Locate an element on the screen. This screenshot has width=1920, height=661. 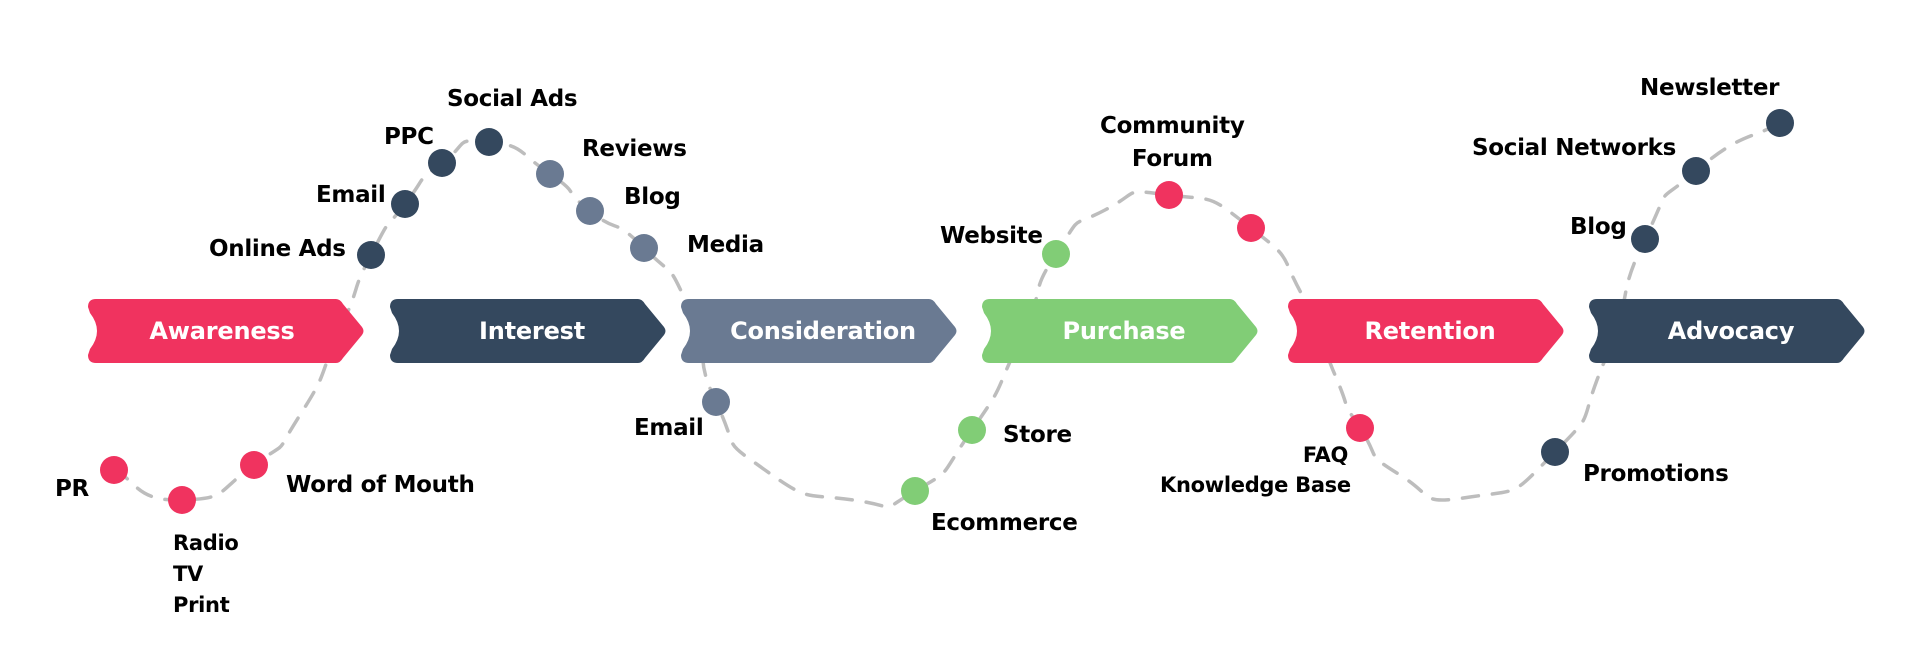
touchpoint-dot-interest-email is located at coordinates (405, 204).